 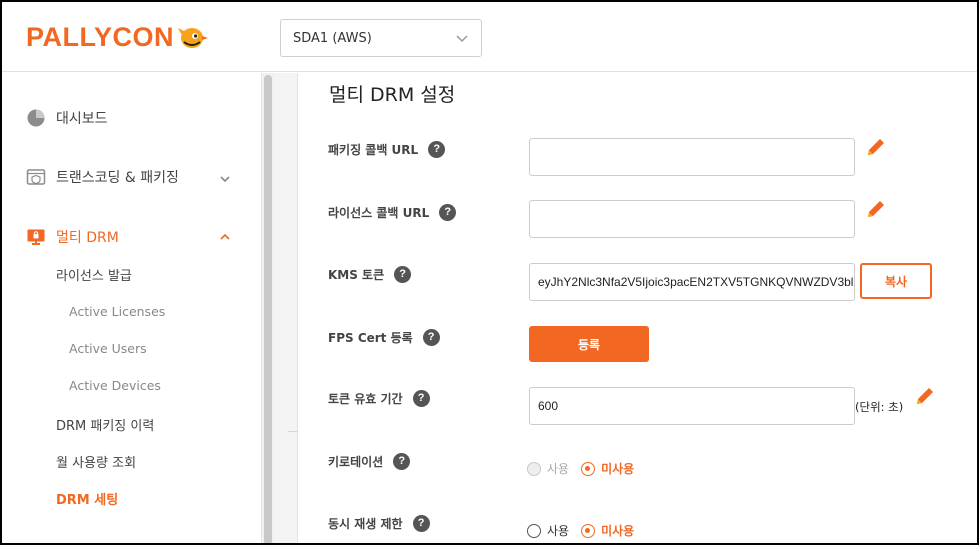 I want to click on transcode-icon, so click(x=36, y=177).